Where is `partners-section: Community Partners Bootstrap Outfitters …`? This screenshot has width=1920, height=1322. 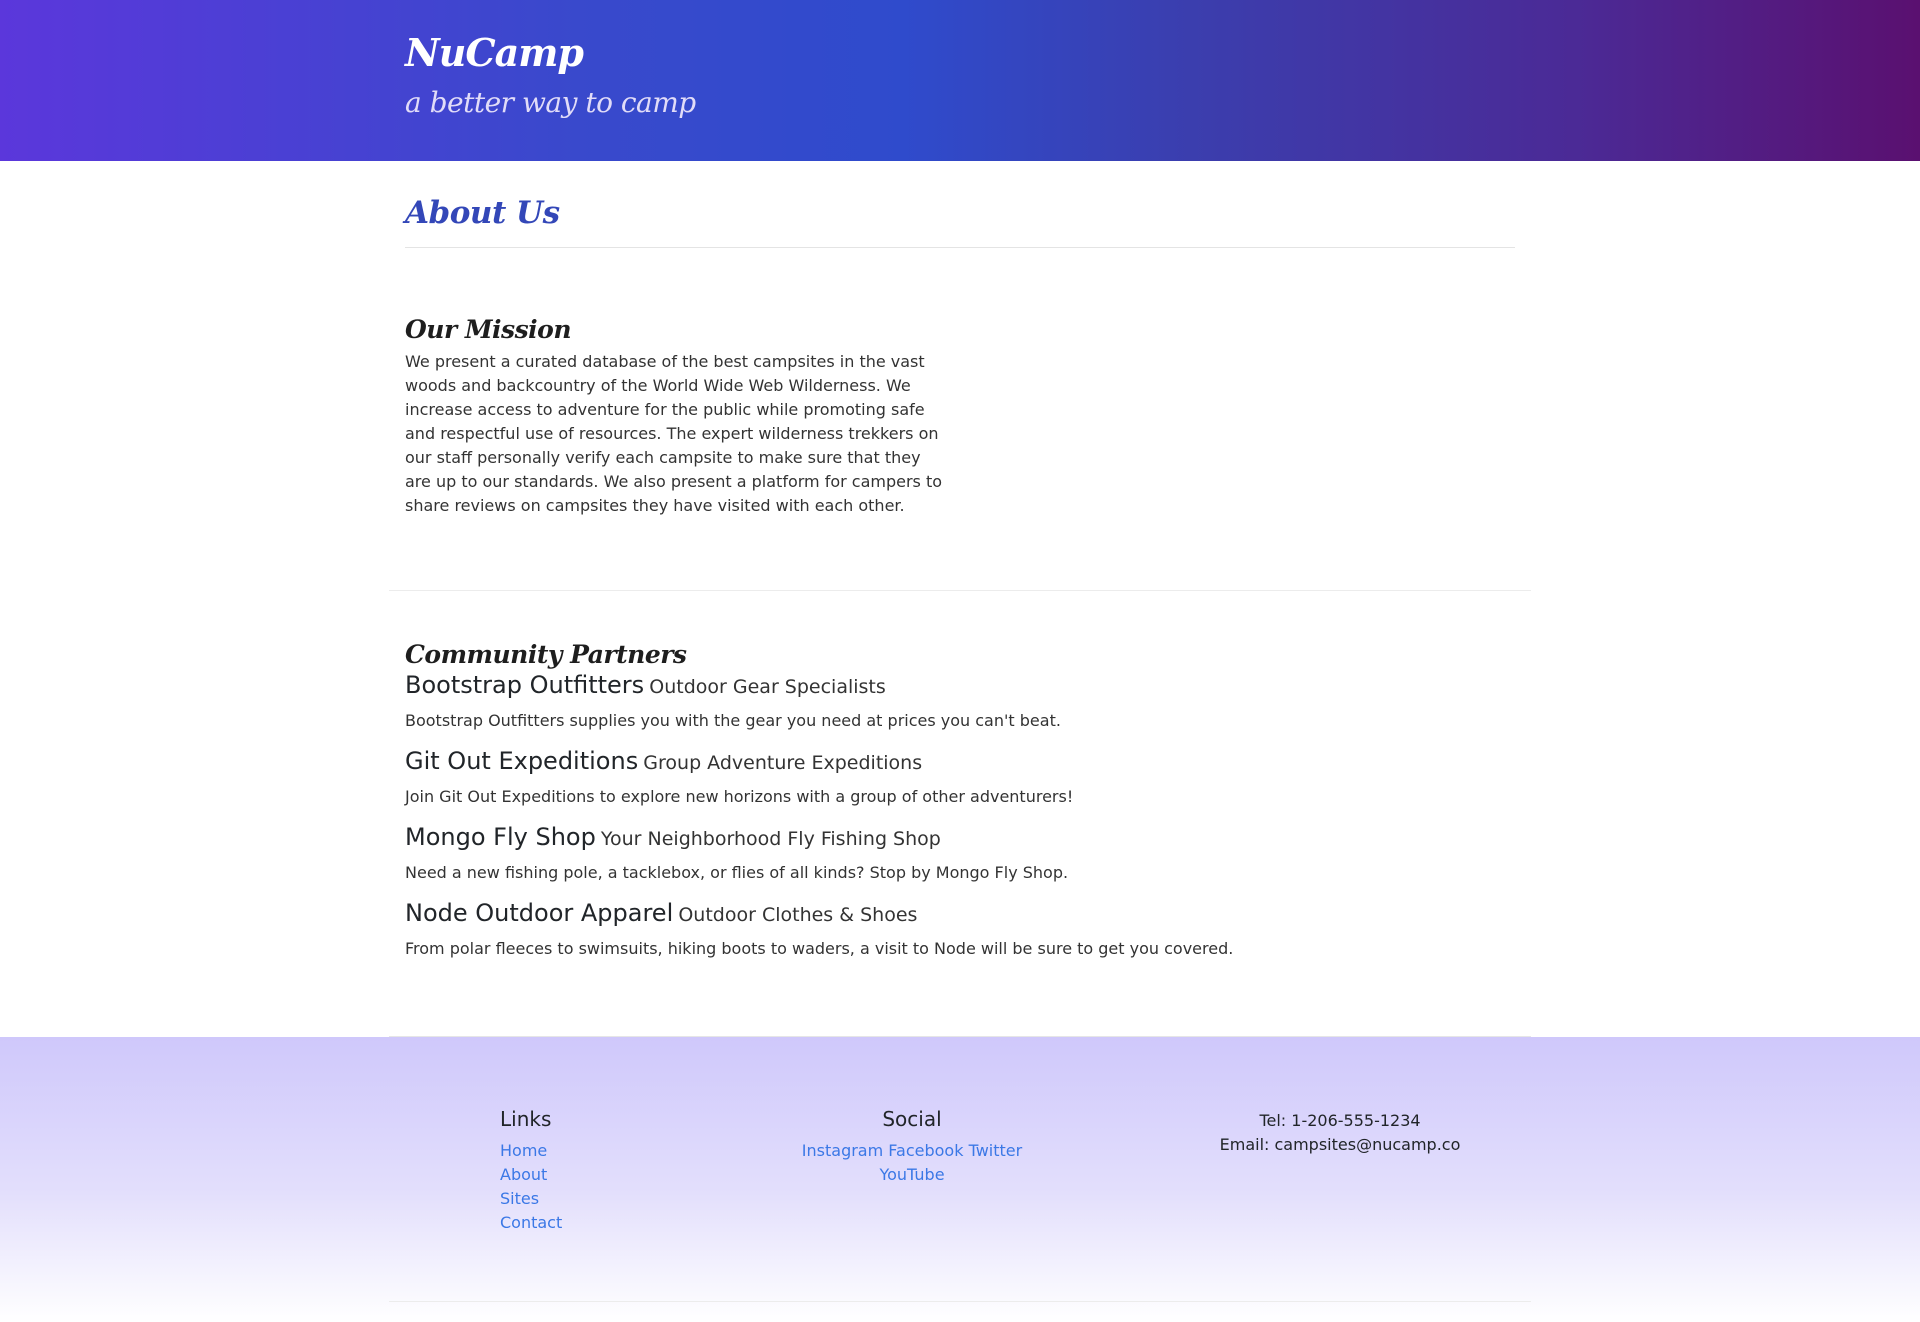 partners-section: Community Partners Bootstrap Outfitters … is located at coordinates (960, 800).